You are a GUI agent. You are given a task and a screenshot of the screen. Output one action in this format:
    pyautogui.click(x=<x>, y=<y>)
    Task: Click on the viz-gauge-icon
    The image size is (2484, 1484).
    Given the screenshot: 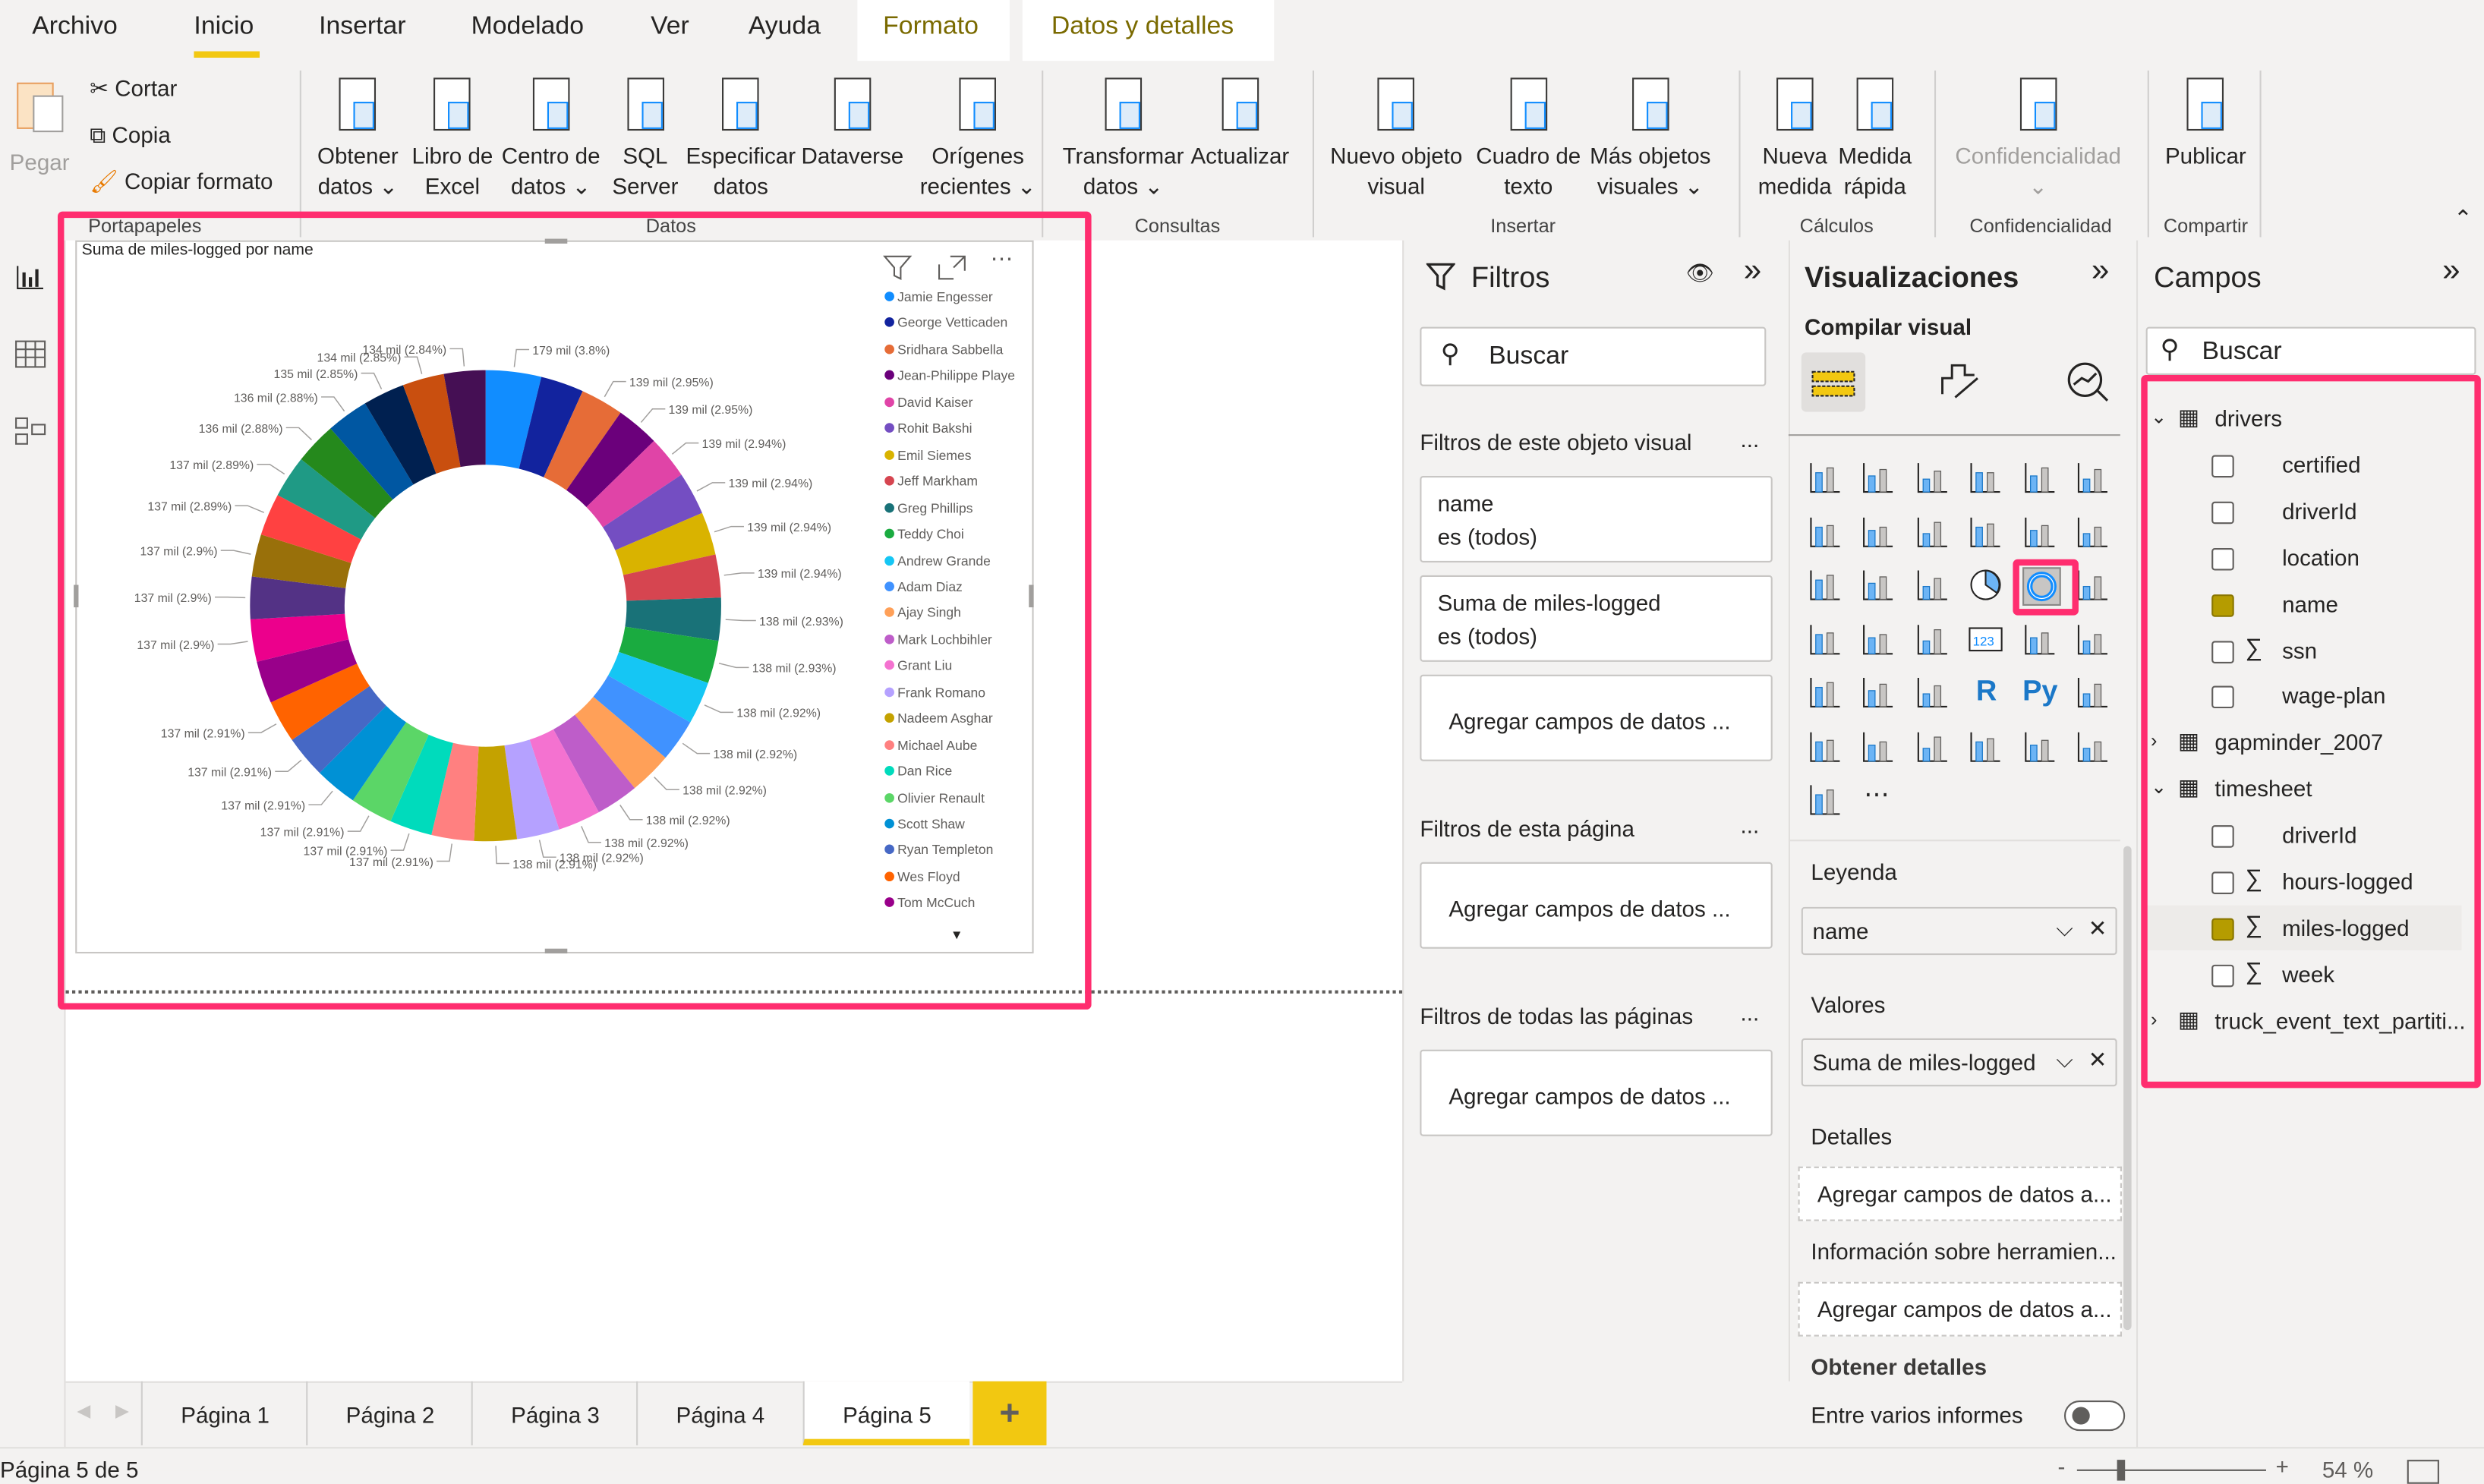 What is the action you would take?
    pyautogui.click(x=1933, y=638)
    